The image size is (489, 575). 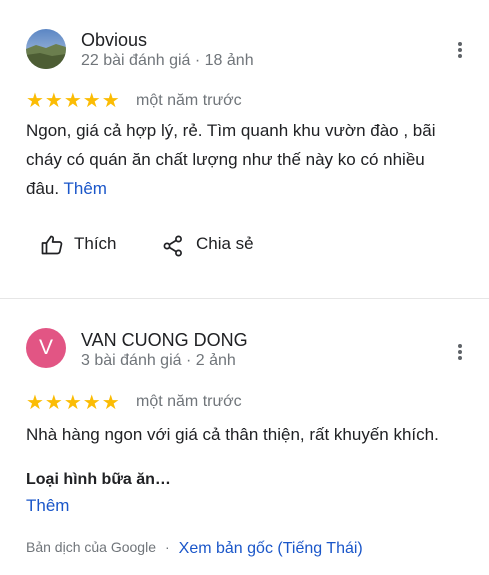 I want to click on reviewer-stats: 3 bài đánh giá · 2 ảnh, so click(x=158, y=360).